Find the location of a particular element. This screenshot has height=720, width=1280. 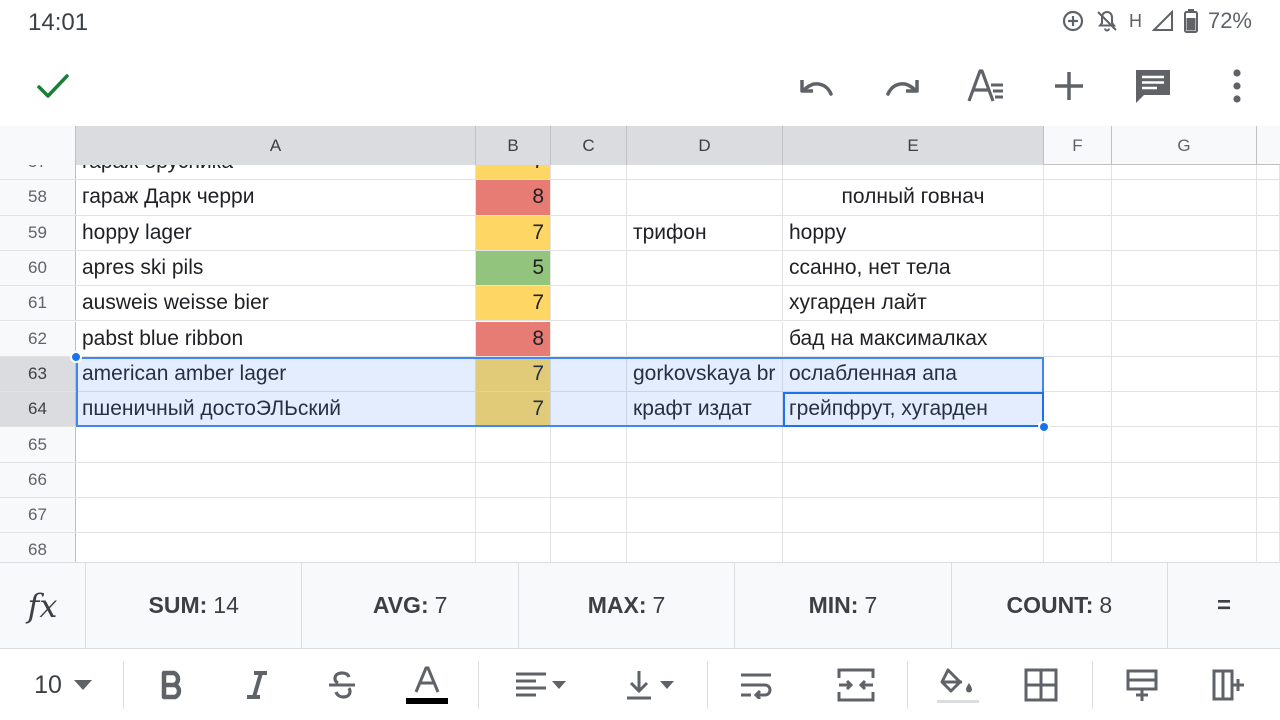

cell-e: ослабленная апа is located at coordinates (913, 374).